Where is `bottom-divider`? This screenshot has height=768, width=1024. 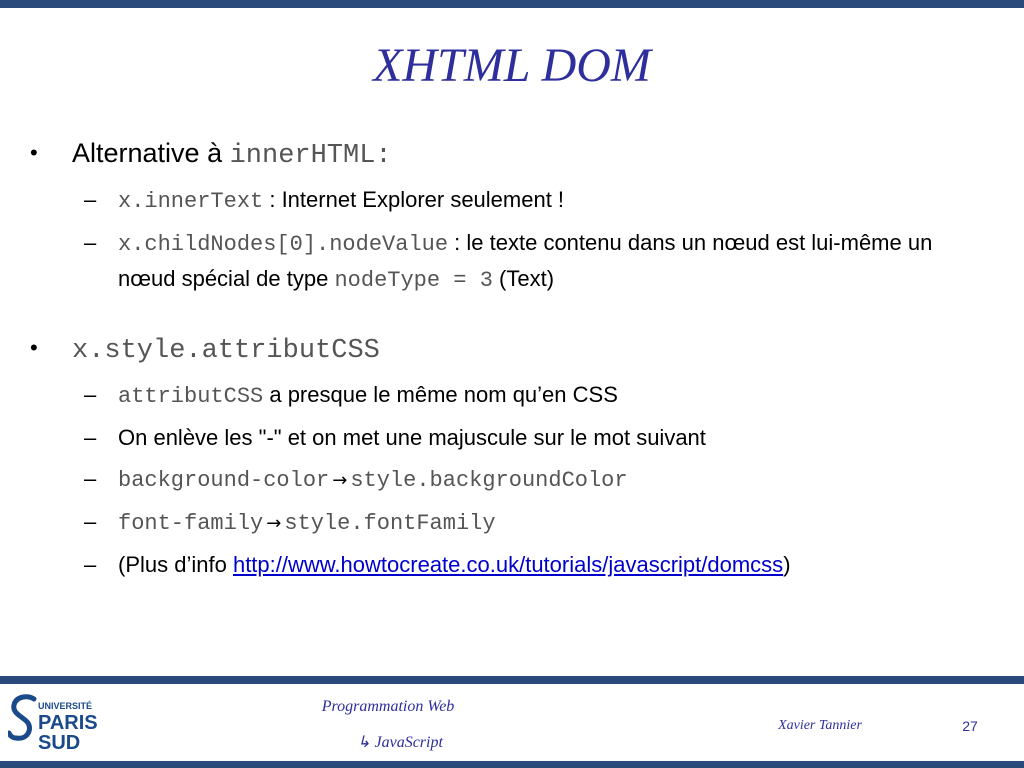
bottom-divider is located at coordinates (512, 764).